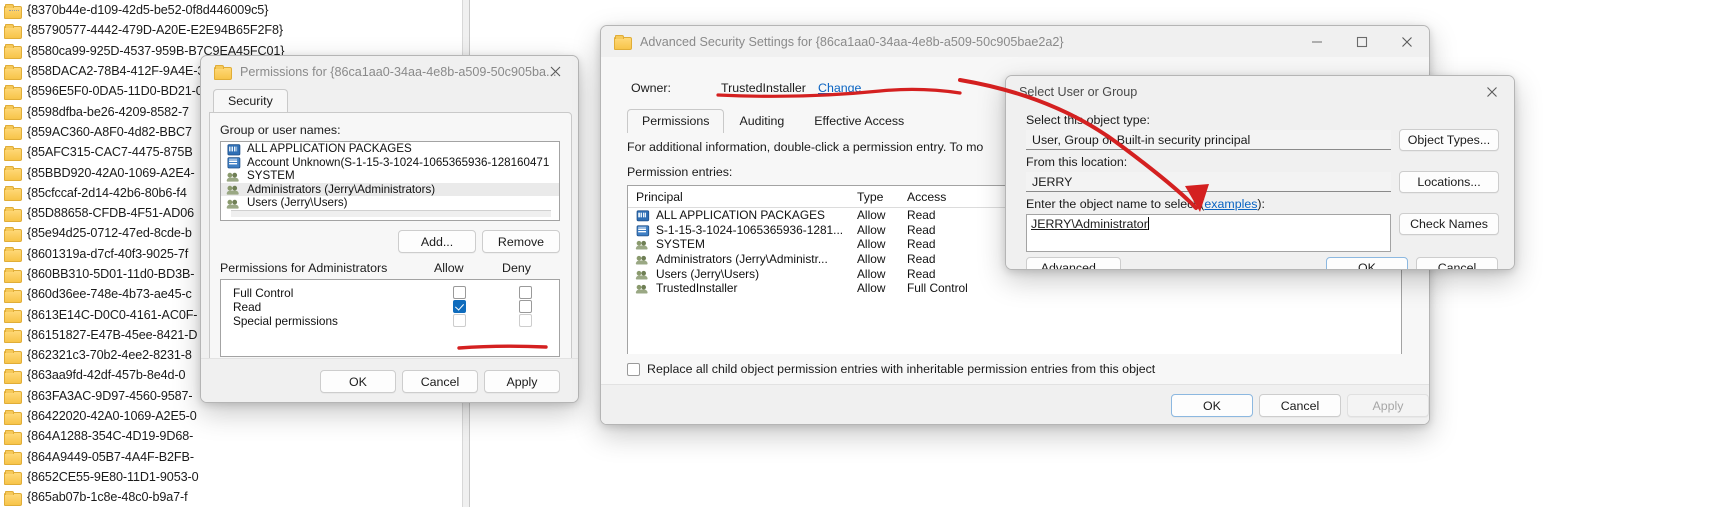 The width and height of the screenshot is (1727, 507). I want to click on remove-button: Remove, so click(521, 241).